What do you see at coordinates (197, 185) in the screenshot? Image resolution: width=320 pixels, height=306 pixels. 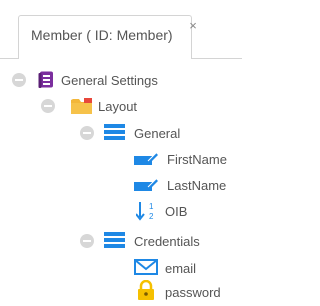 I see `tree-node-label: LastName` at bounding box center [197, 185].